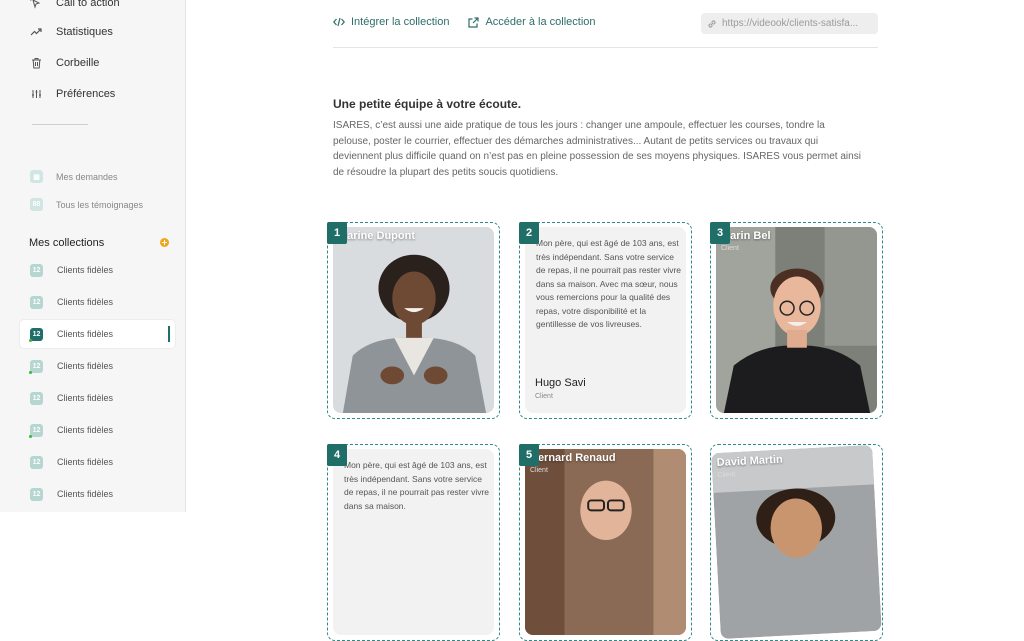 The image size is (1024, 641). I want to click on testimonial-card-3: 3 Marin Bel Client, so click(796, 320).